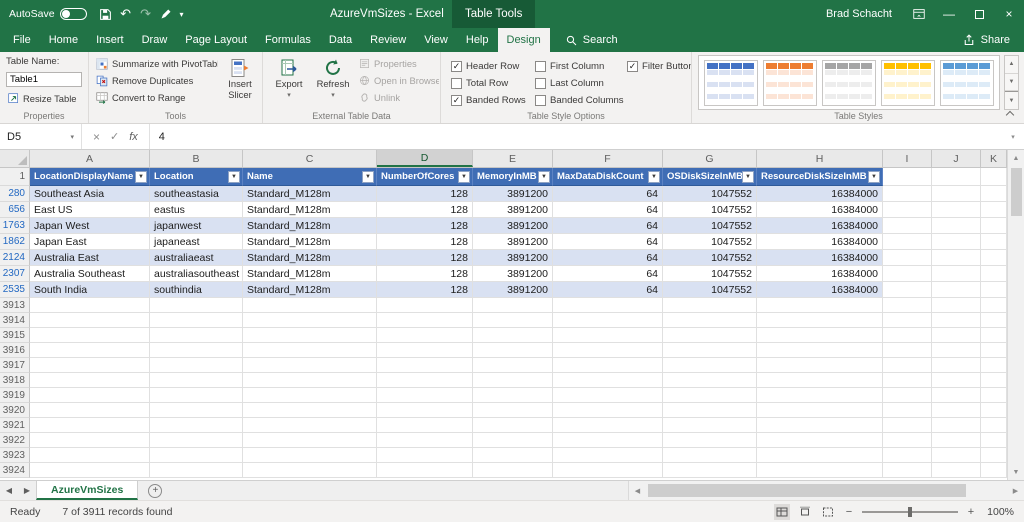  Describe the element at coordinates (608, 425) in the screenshot. I see `cell-F3921` at that location.